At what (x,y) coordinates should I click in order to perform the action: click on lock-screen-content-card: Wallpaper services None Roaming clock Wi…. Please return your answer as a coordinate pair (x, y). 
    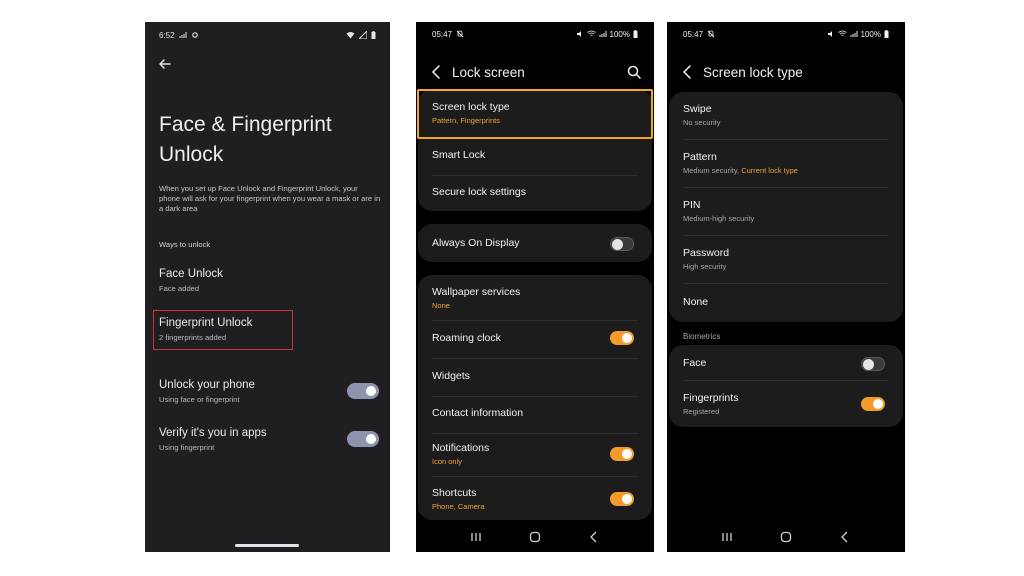
    Looking at the image, I should click on (535, 397).